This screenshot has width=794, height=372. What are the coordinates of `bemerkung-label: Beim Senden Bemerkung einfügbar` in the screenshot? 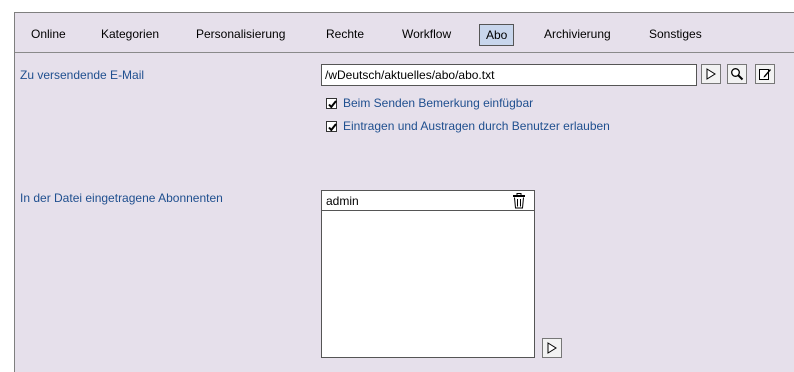 It's located at (438, 103).